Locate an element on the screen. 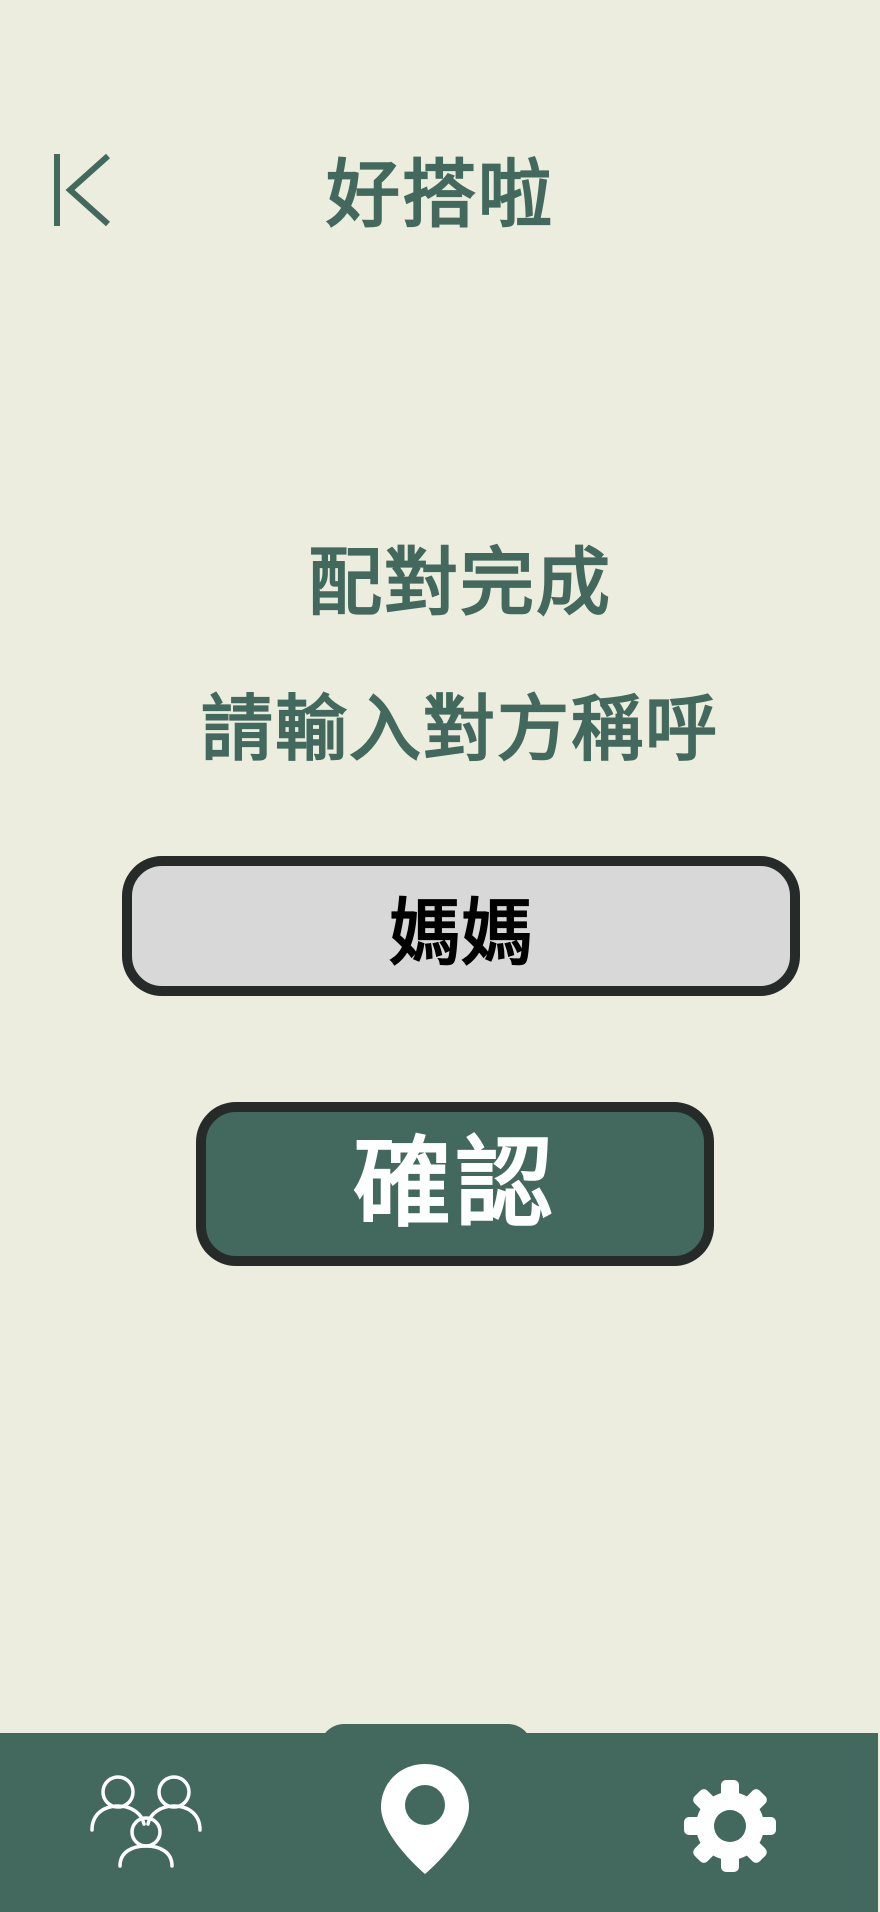 The height and width of the screenshot is (1912, 880). app-title: 好搭啦 is located at coordinates (440, 195).